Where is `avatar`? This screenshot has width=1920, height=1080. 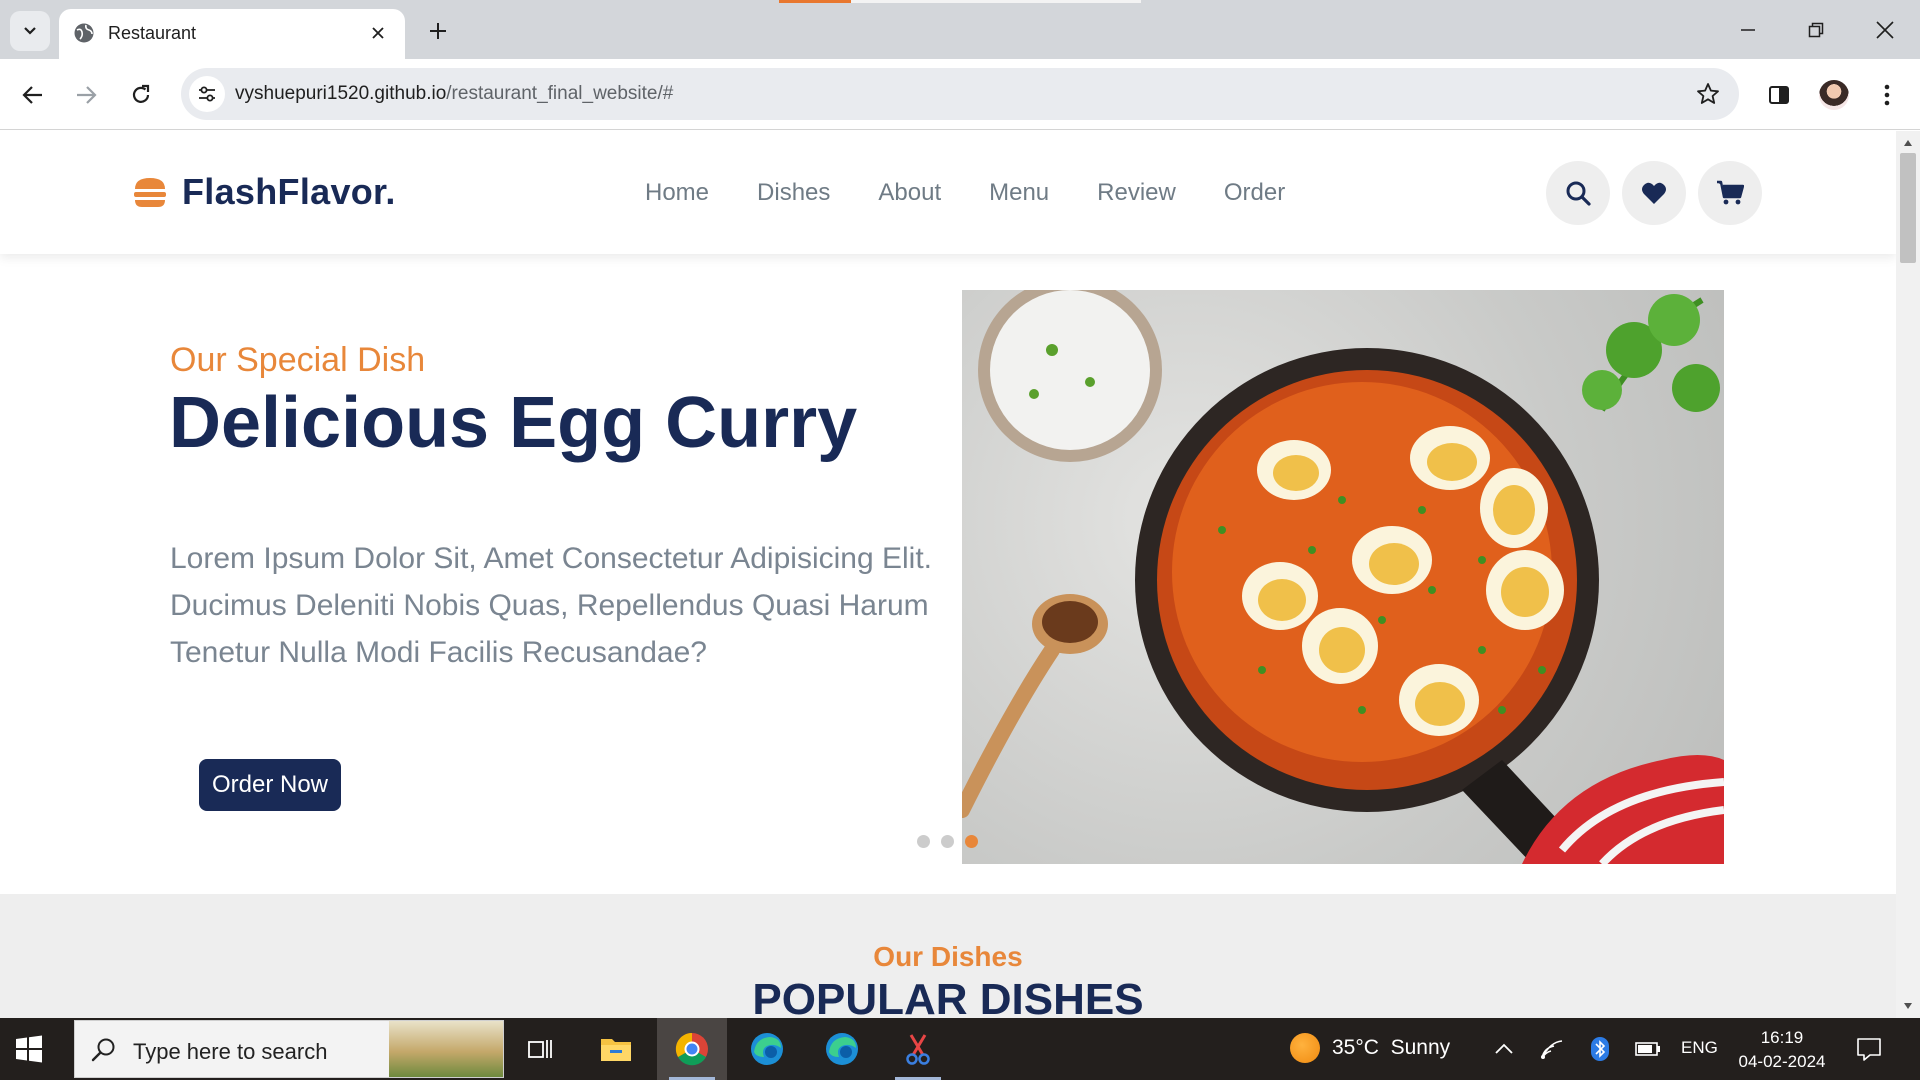 avatar is located at coordinates (1834, 95).